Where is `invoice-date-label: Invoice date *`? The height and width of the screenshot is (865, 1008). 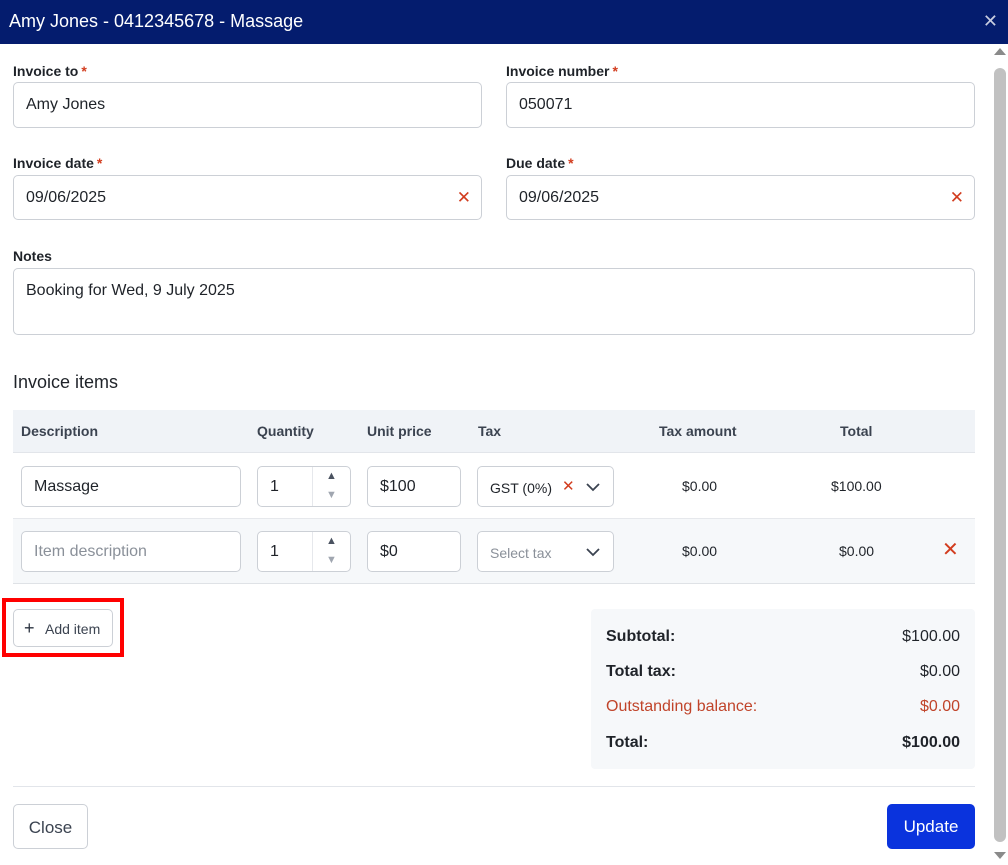 invoice-date-label: Invoice date * is located at coordinates (57, 163).